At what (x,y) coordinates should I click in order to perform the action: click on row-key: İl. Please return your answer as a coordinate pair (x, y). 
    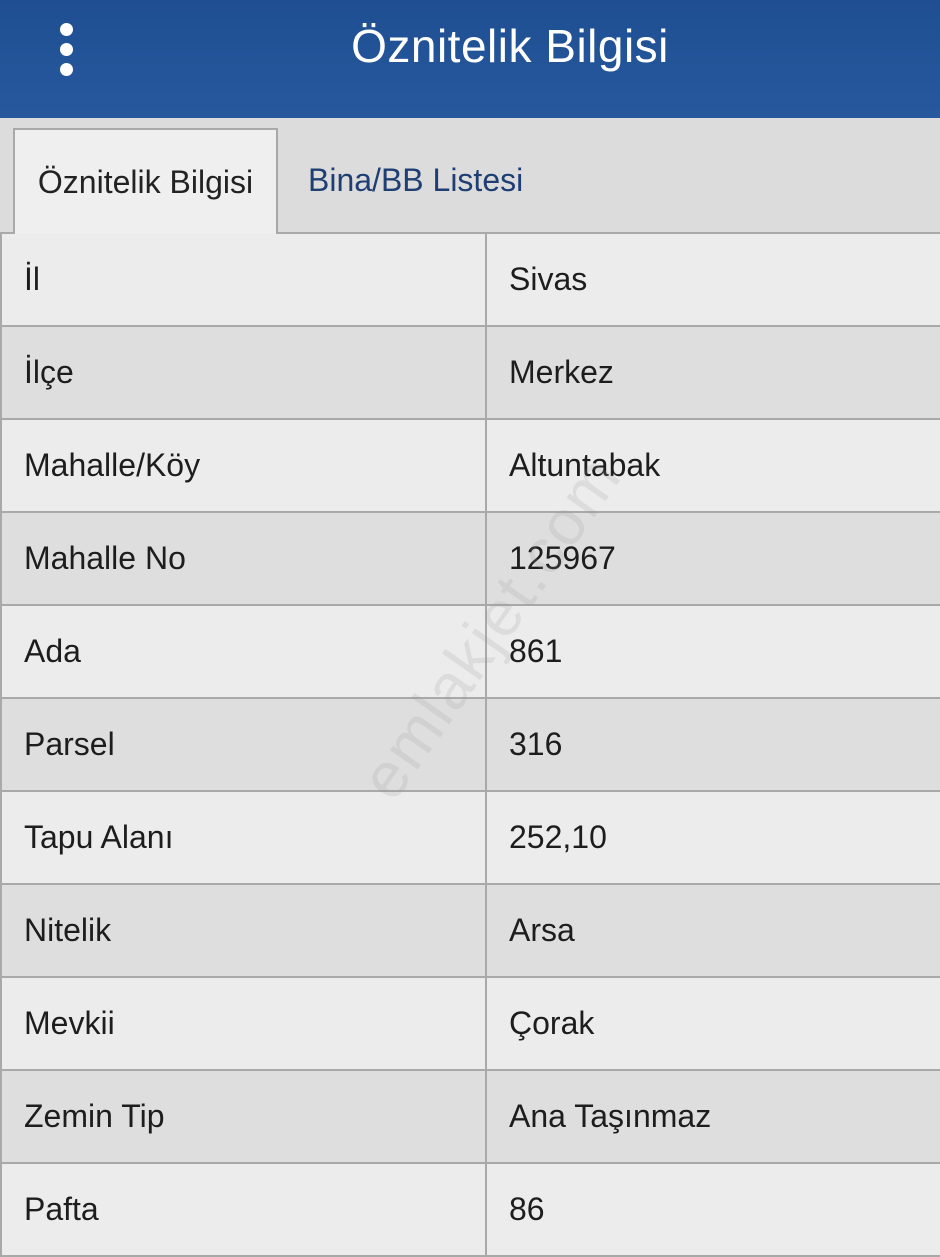
    Looking at the image, I should click on (244, 279).